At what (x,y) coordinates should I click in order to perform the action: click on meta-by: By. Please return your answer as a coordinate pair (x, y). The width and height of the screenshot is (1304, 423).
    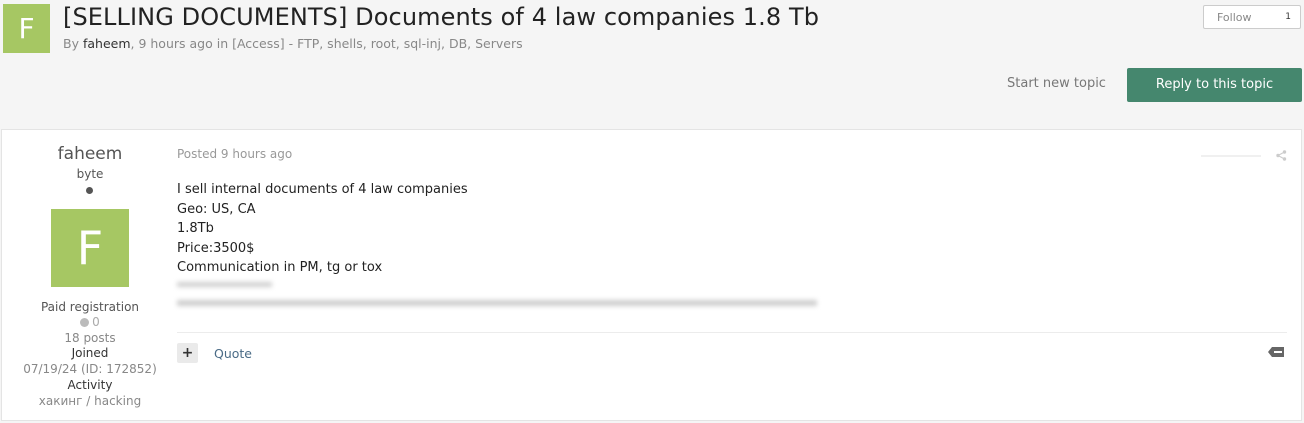
    Looking at the image, I should click on (71, 43).